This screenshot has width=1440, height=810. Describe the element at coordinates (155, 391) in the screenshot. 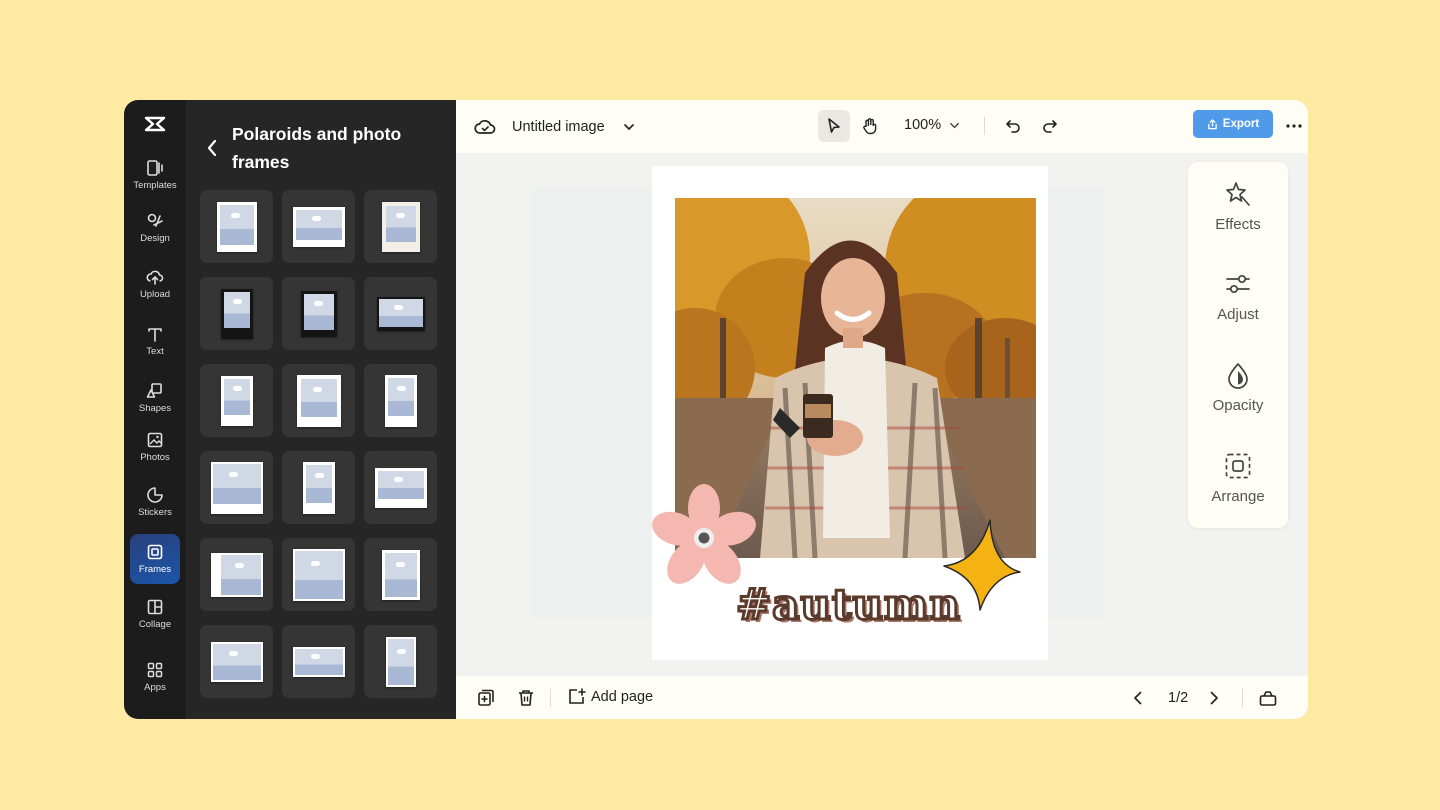

I see `shapes-icon` at that location.